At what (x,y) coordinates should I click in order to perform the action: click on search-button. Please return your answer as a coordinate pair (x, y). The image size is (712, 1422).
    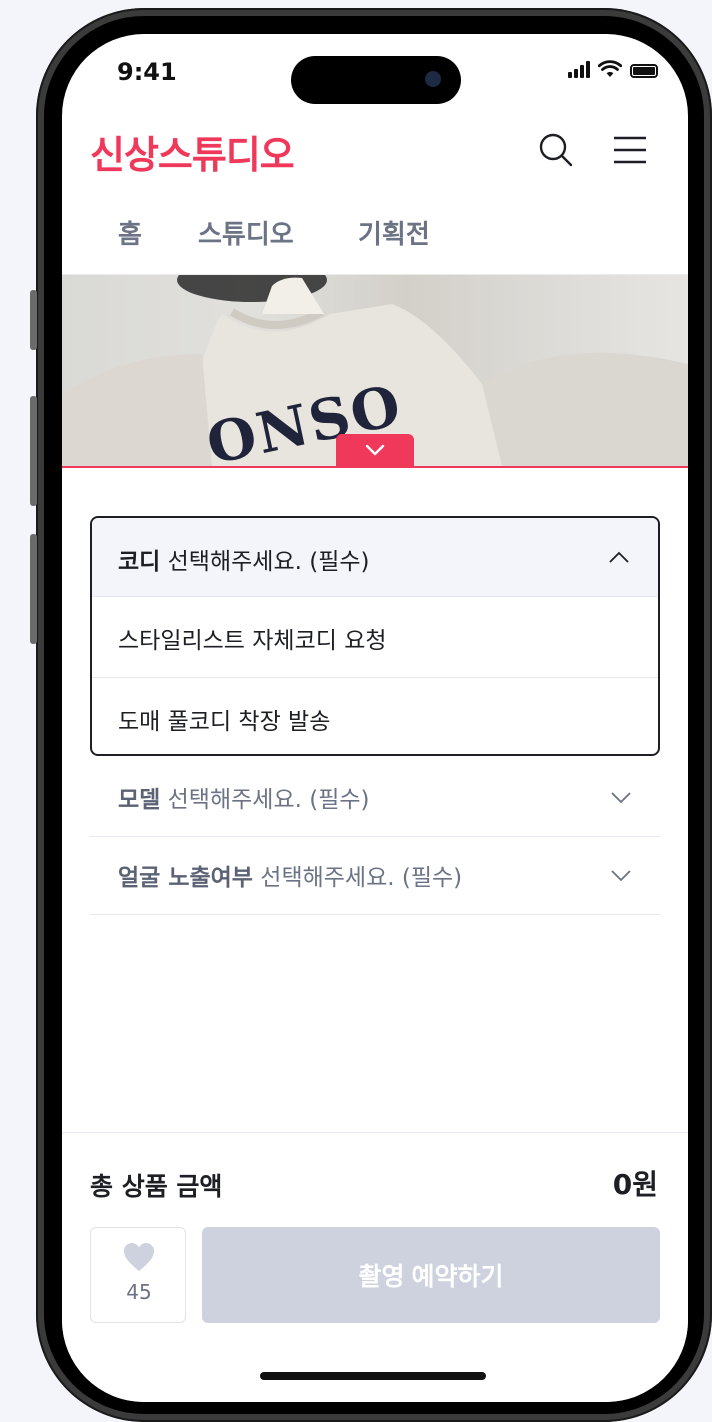
    Looking at the image, I should click on (556, 150).